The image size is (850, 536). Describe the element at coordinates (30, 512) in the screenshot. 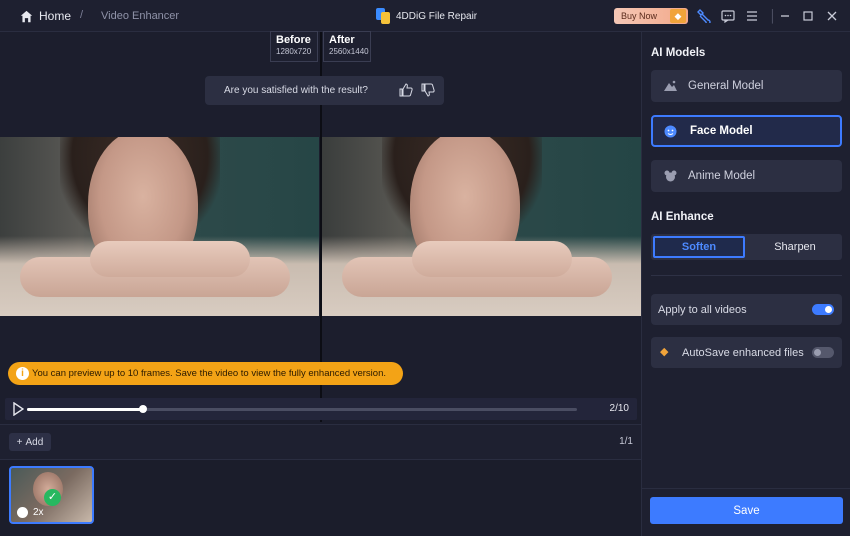

I see `thumbnail-badge: 2x` at that location.